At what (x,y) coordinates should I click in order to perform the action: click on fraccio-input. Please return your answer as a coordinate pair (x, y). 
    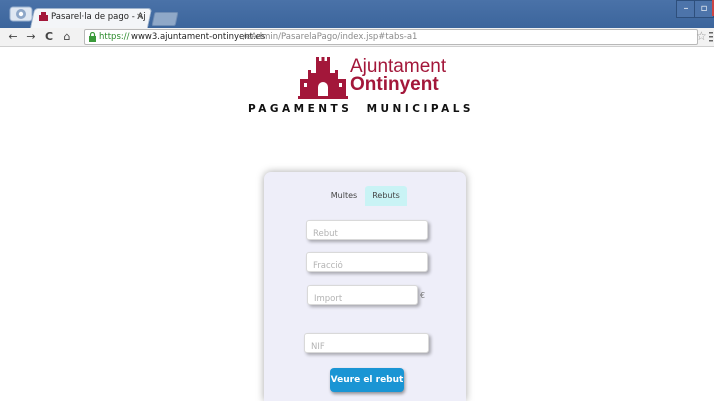
    Looking at the image, I should click on (367, 266).